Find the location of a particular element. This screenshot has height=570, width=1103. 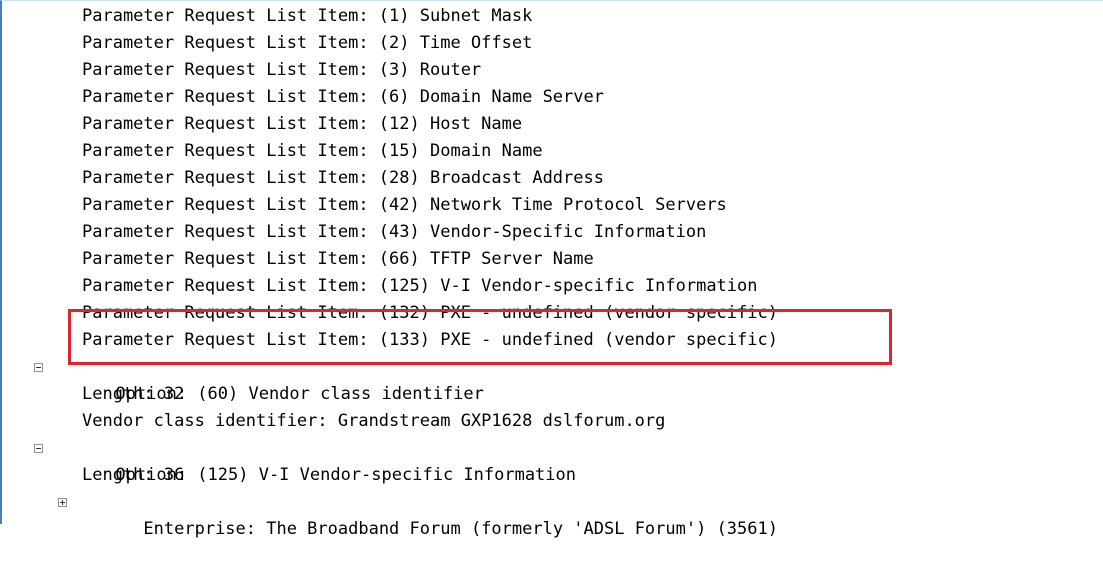

param-item-label: Parameter Request List Item: (3) Router is located at coordinates (282, 70).